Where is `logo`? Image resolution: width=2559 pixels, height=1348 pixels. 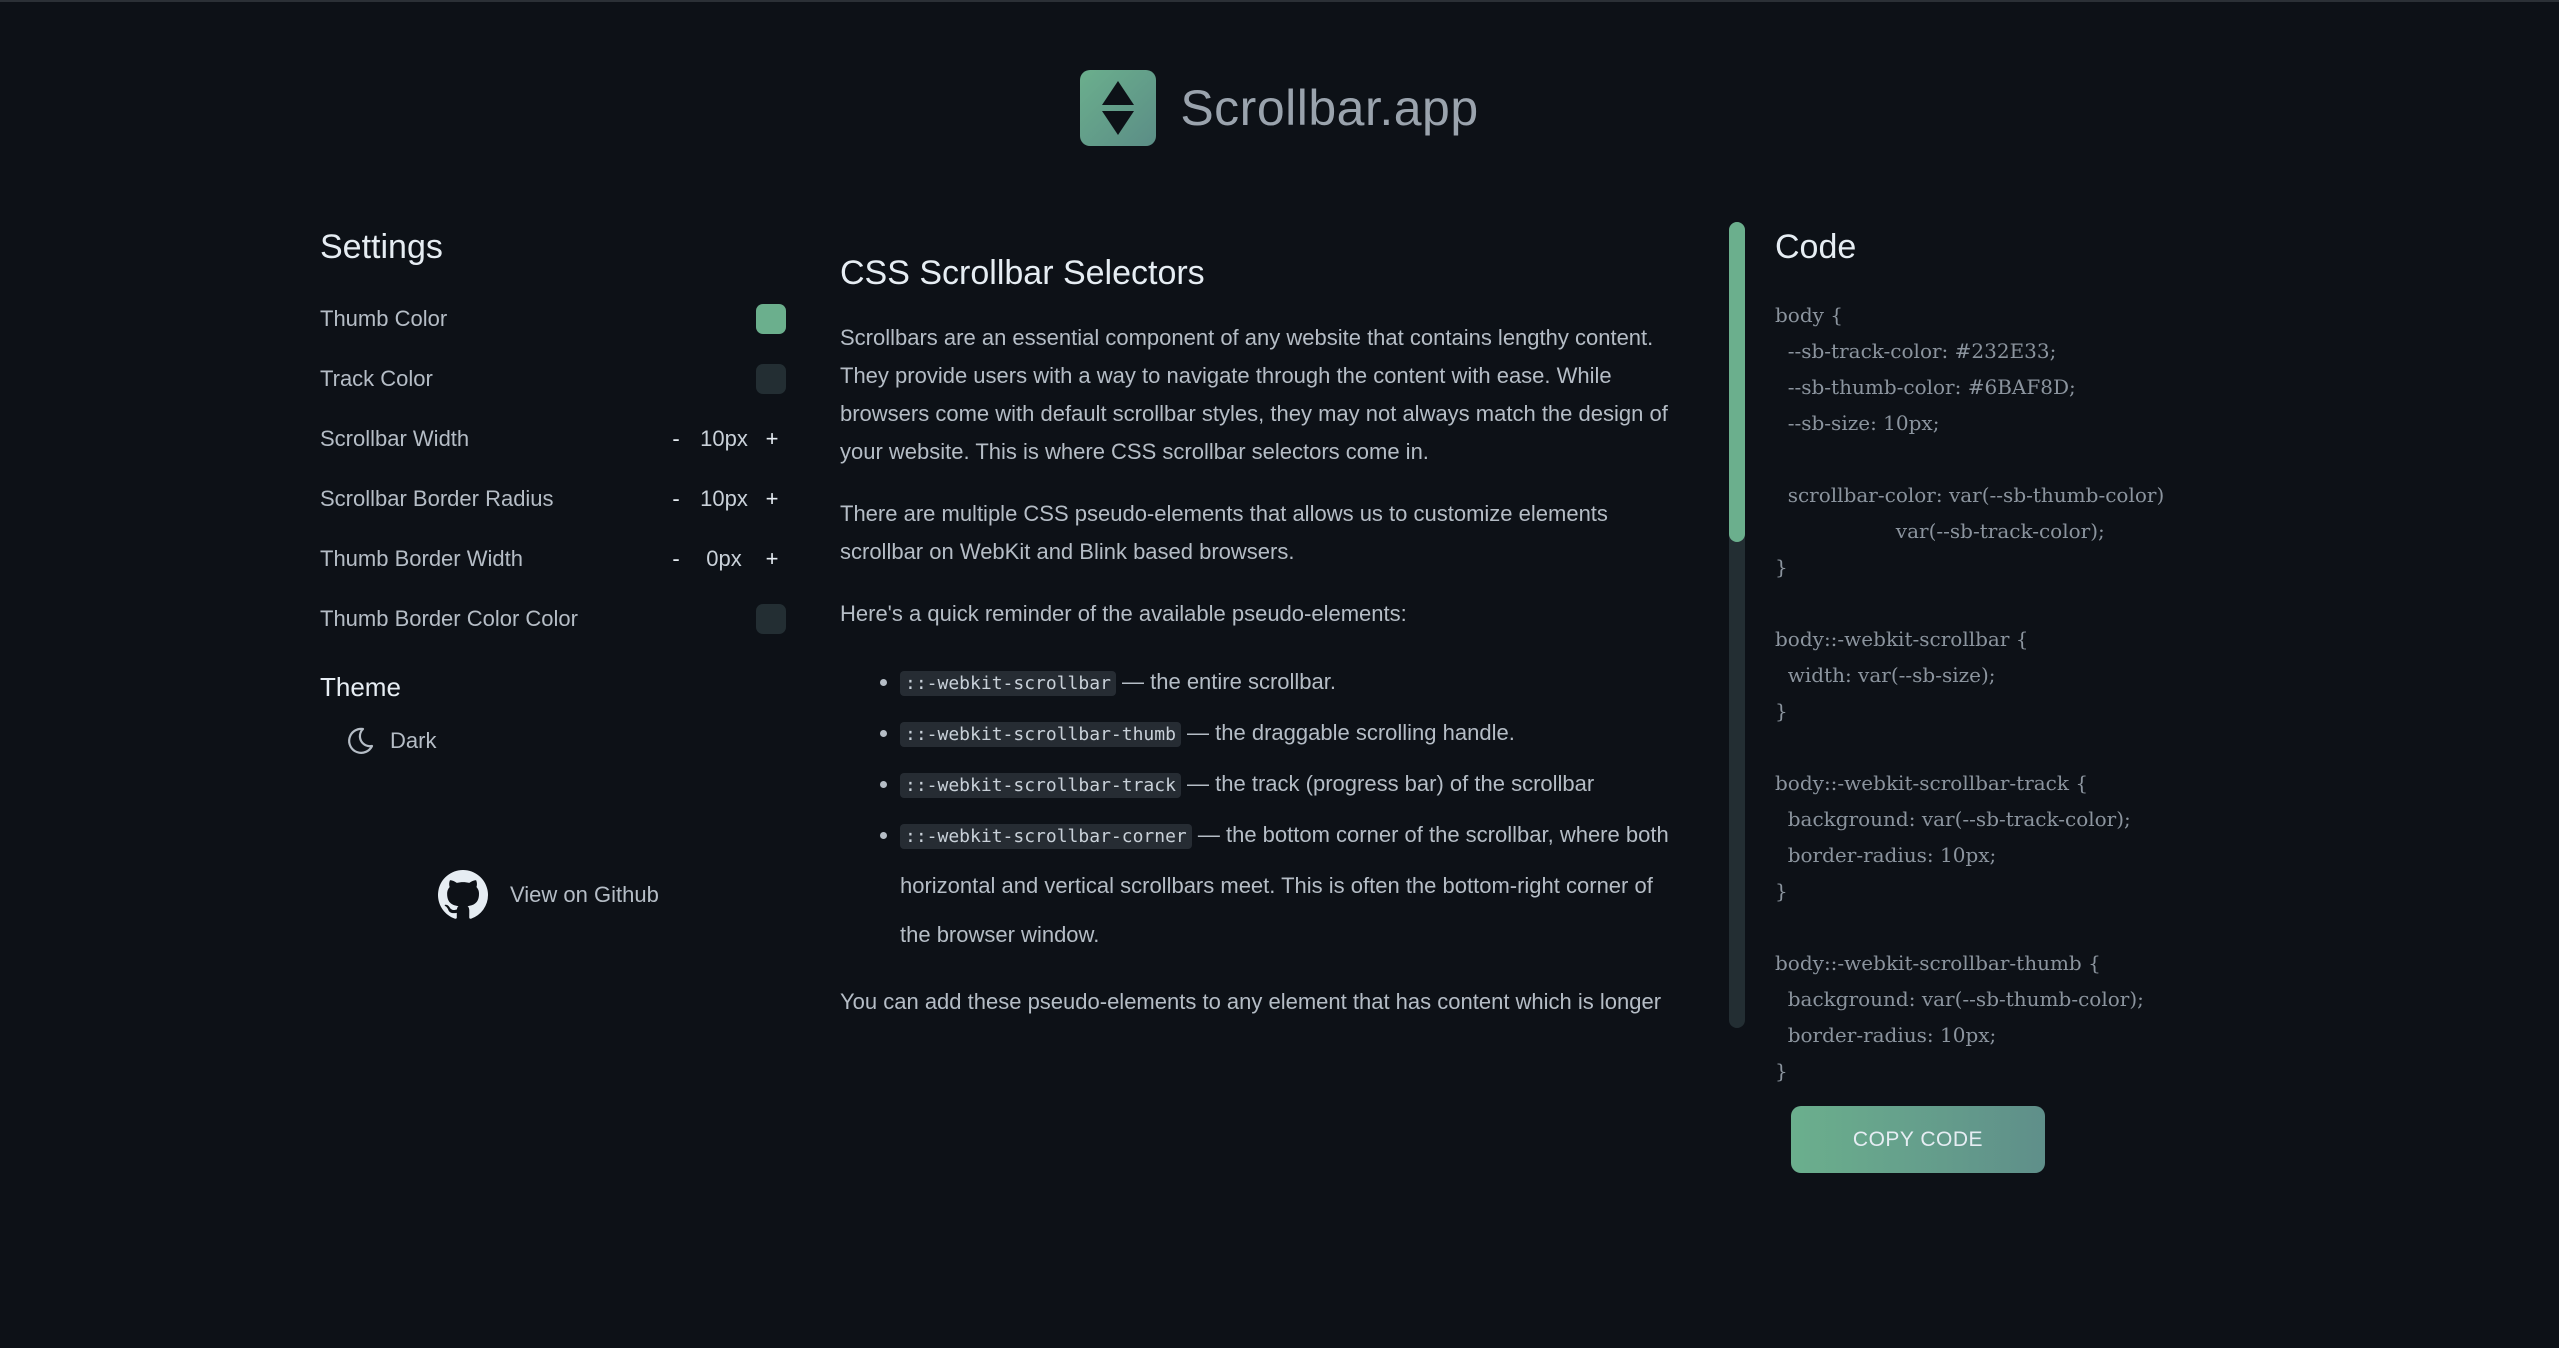
logo is located at coordinates (1118, 108).